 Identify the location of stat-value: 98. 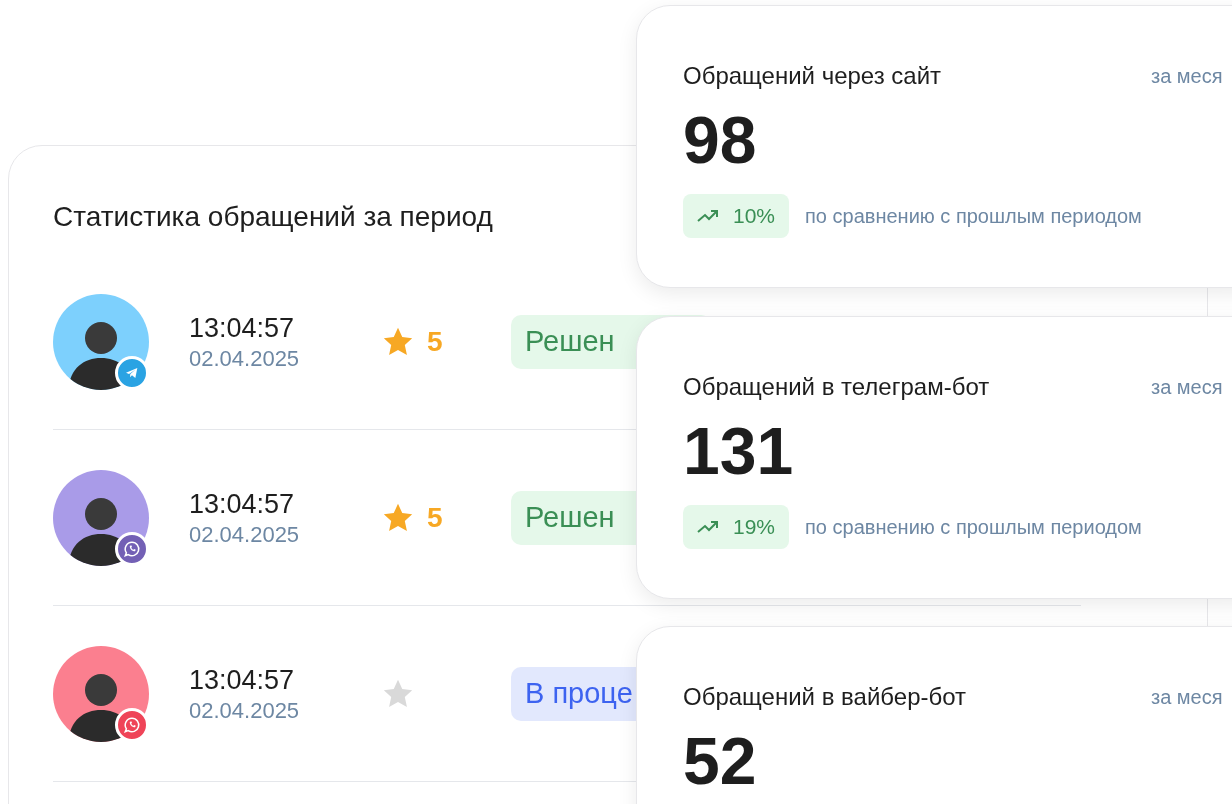
(720, 140).